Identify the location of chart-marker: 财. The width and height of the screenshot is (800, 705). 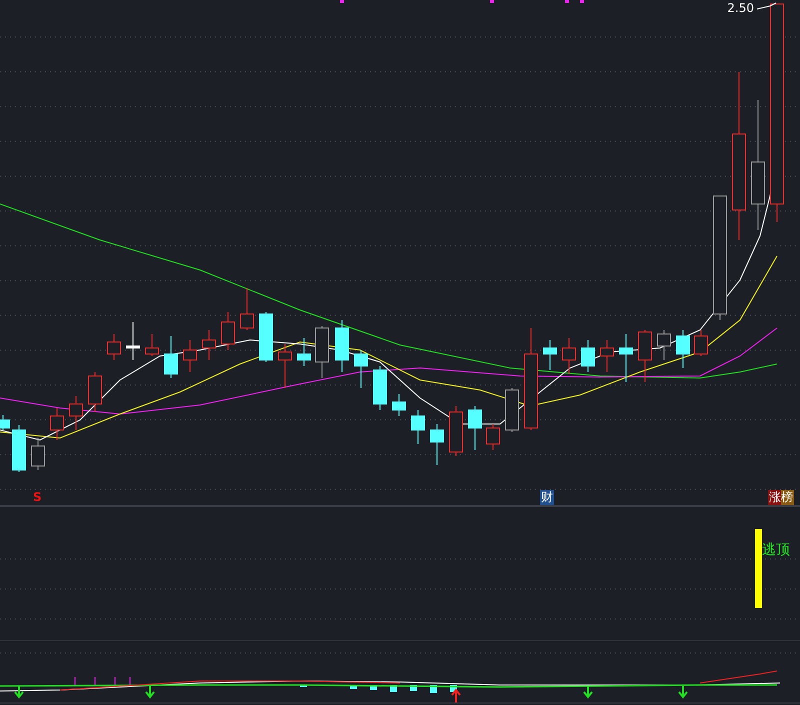
(547, 497).